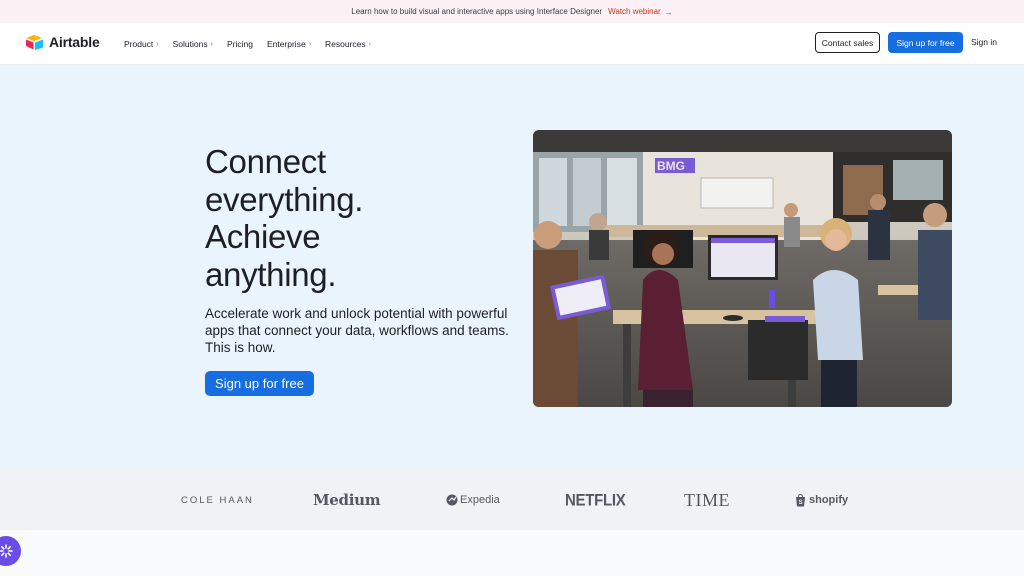 The width and height of the screenshot is (1024, 576). What do you see at coordinates (265, 161) in the screenshot?
I see `headline-line: Connect` at bounding box center [265, 161].